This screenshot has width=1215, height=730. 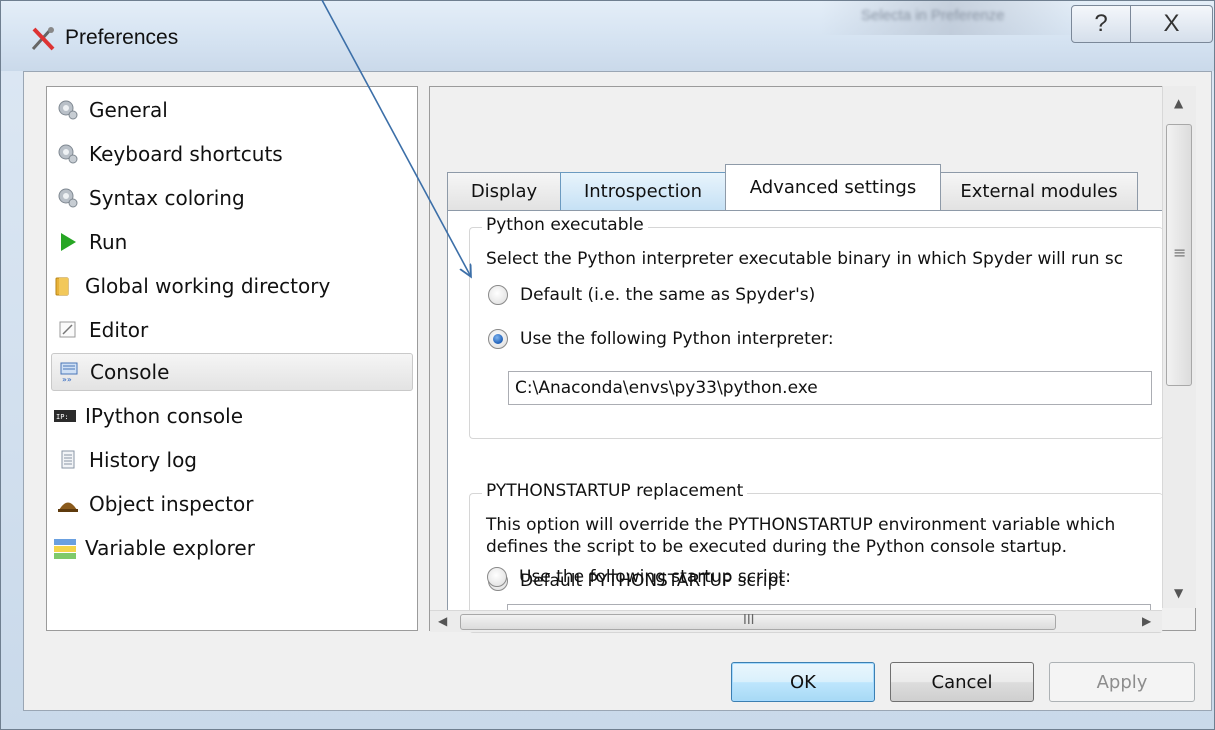 What do you see at coordinates (186, 154) in the screenshot?
I see `sidebar-item-label: Keyboard shortcuts` at bounding box center [186, 154].